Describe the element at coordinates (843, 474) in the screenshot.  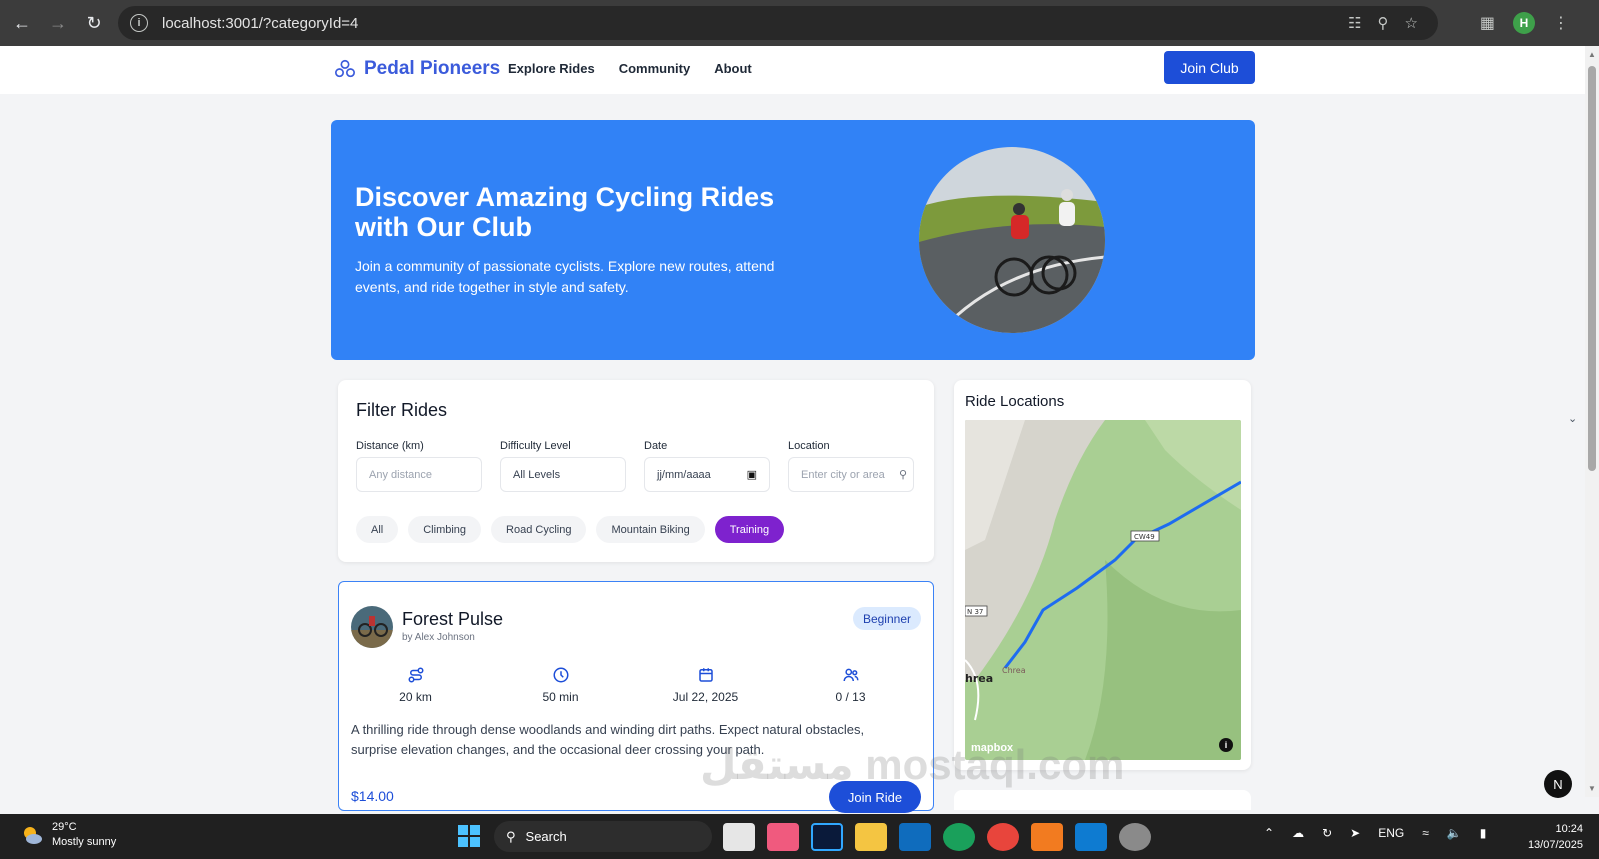
I see `location-placeholder: Enter city or area` at that location.